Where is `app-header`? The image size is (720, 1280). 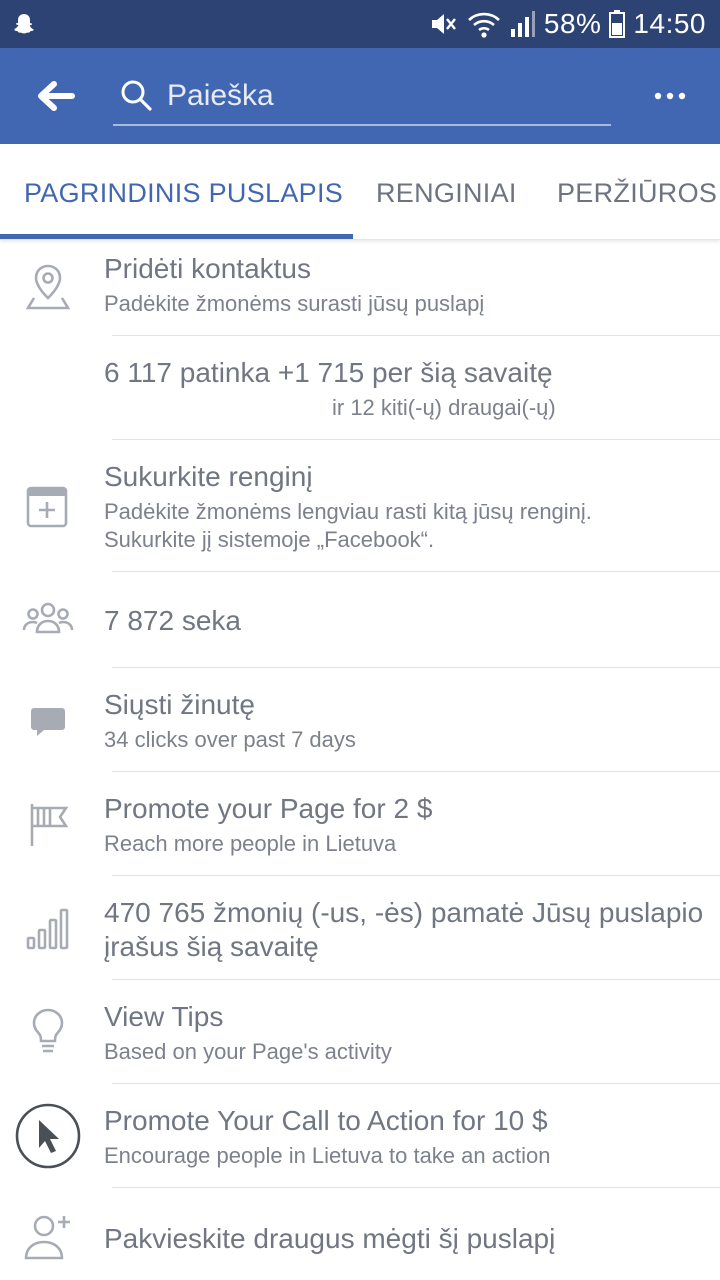
app-header is located at coordinates (360, 96).